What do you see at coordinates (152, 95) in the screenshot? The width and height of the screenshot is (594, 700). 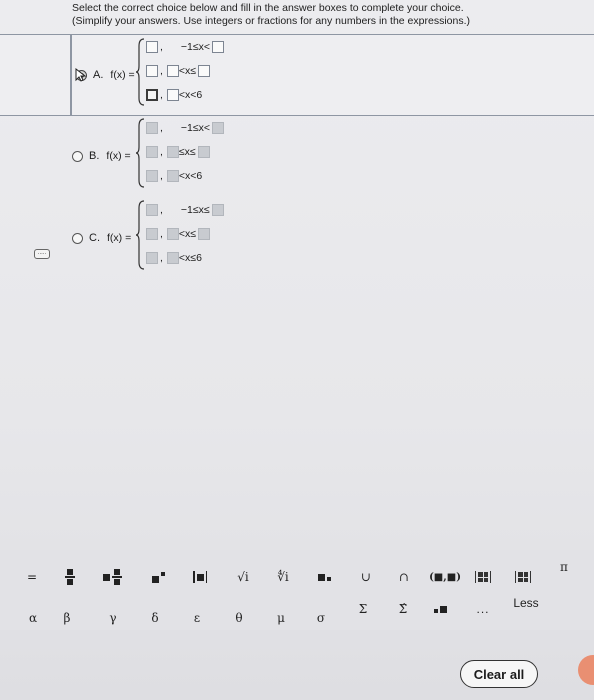 I see `answer-box-focused` at bounding box center [152, 95].